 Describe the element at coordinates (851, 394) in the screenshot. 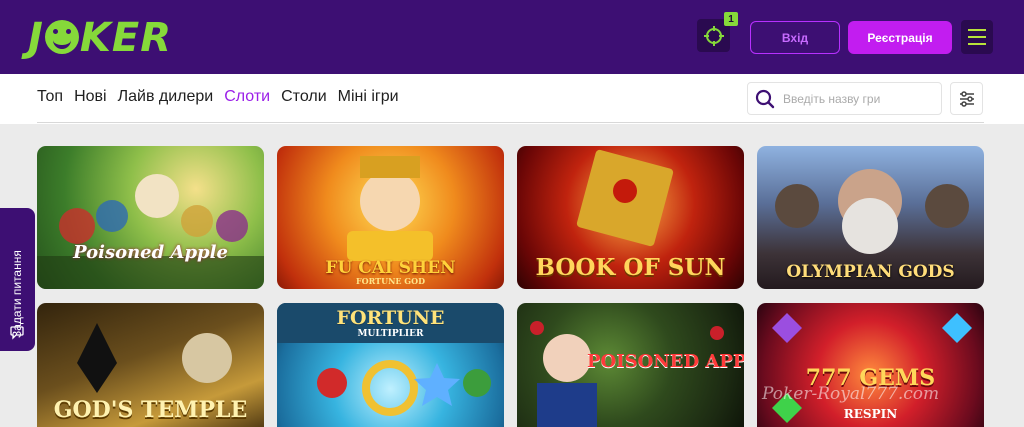

I see `watermark: Poker-Royal777.com` at that location.